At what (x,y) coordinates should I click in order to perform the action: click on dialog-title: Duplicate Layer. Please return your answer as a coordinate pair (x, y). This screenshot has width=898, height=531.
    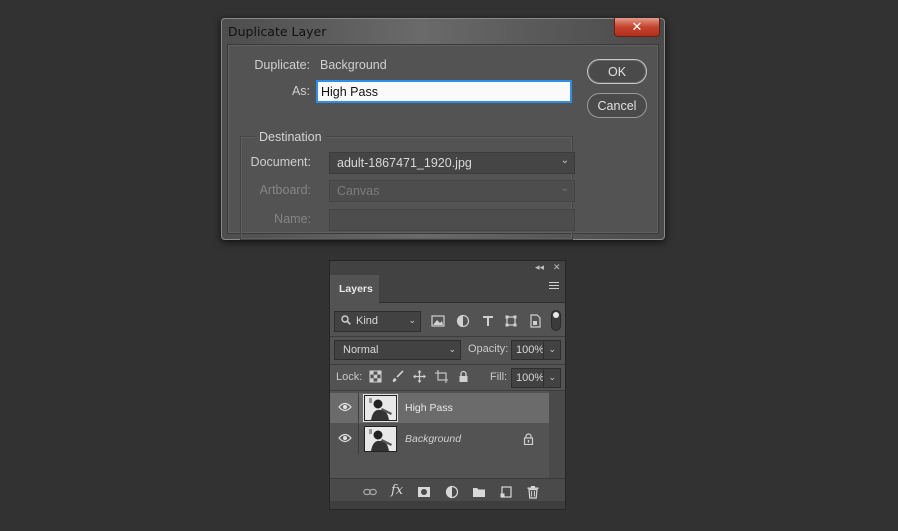
    Looking at the image, I should click on (277, 31).